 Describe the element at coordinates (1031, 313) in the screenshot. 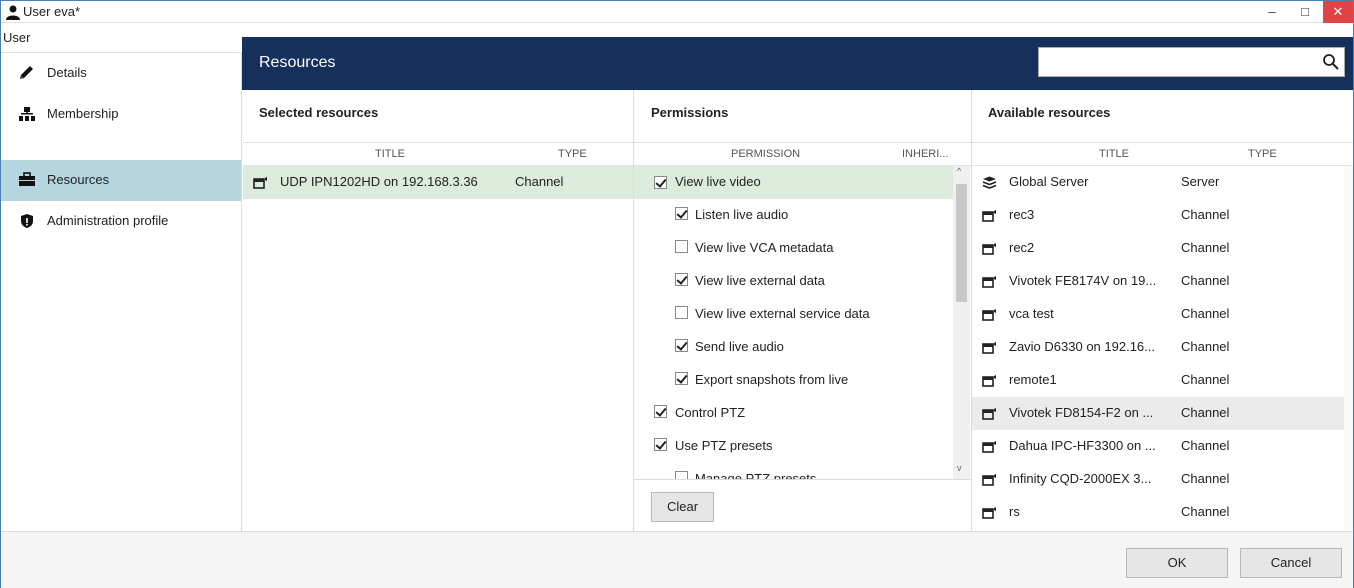

I see `resource-title: vca test` at that location.